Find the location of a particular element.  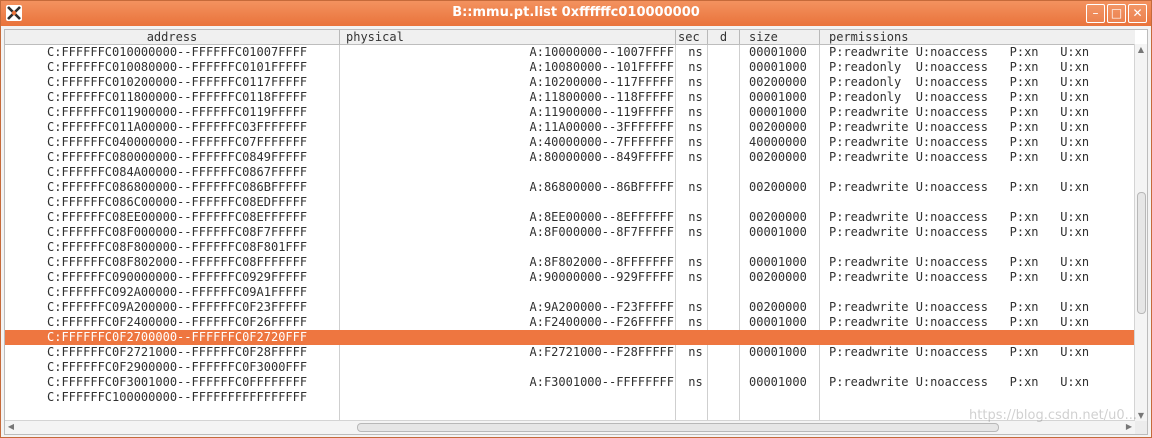

horizontal-scroll-thumb is located at coordinates (678, 427).